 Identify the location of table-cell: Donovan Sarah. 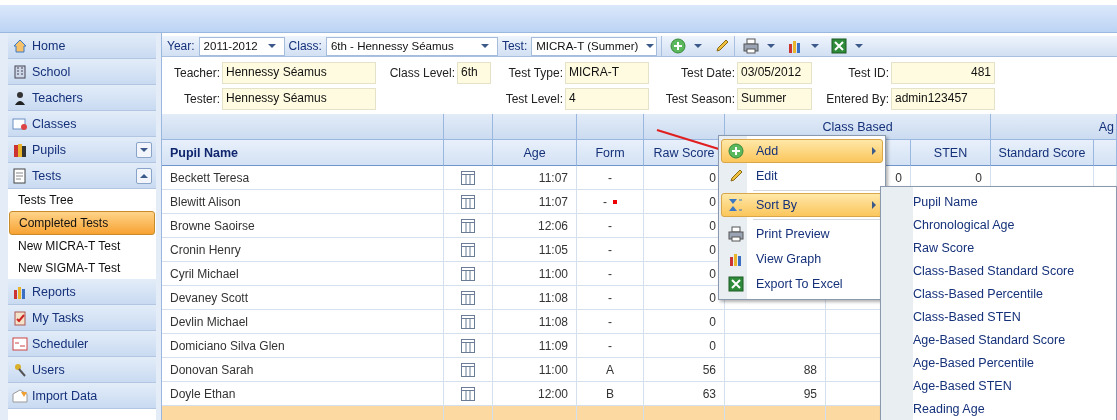
(212, 369).